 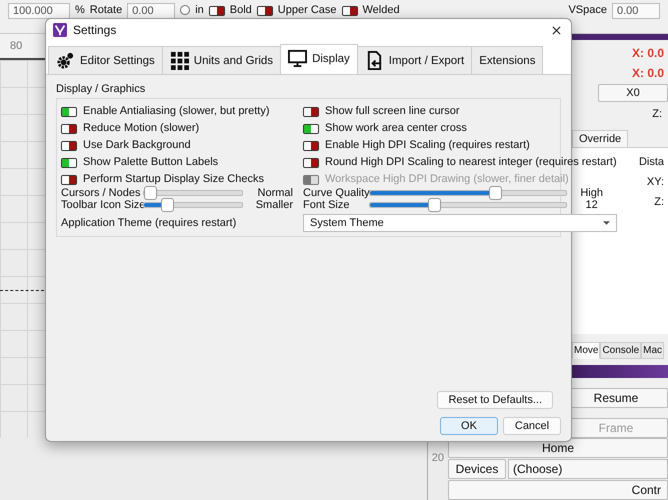 I want to click on toggle-label: Workspace High DPI Drawing (slower, finer detail), so click(x=447, y=178).